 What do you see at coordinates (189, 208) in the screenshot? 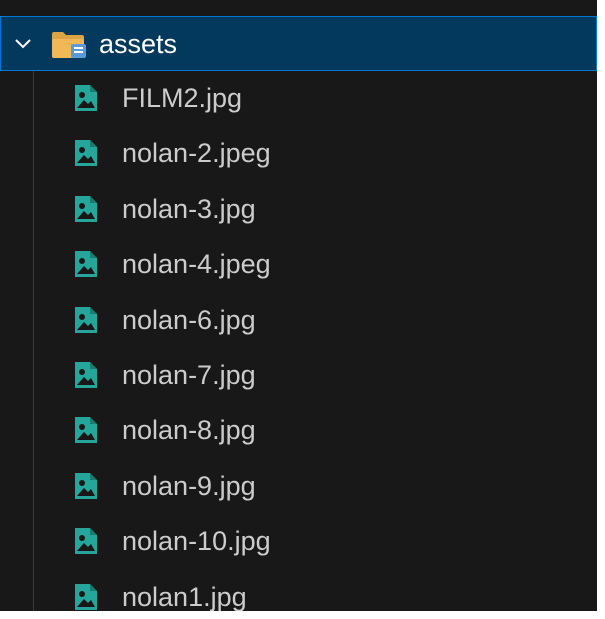
I see `file-name: nolan-3.jpg` at bounding box center [189, 208].